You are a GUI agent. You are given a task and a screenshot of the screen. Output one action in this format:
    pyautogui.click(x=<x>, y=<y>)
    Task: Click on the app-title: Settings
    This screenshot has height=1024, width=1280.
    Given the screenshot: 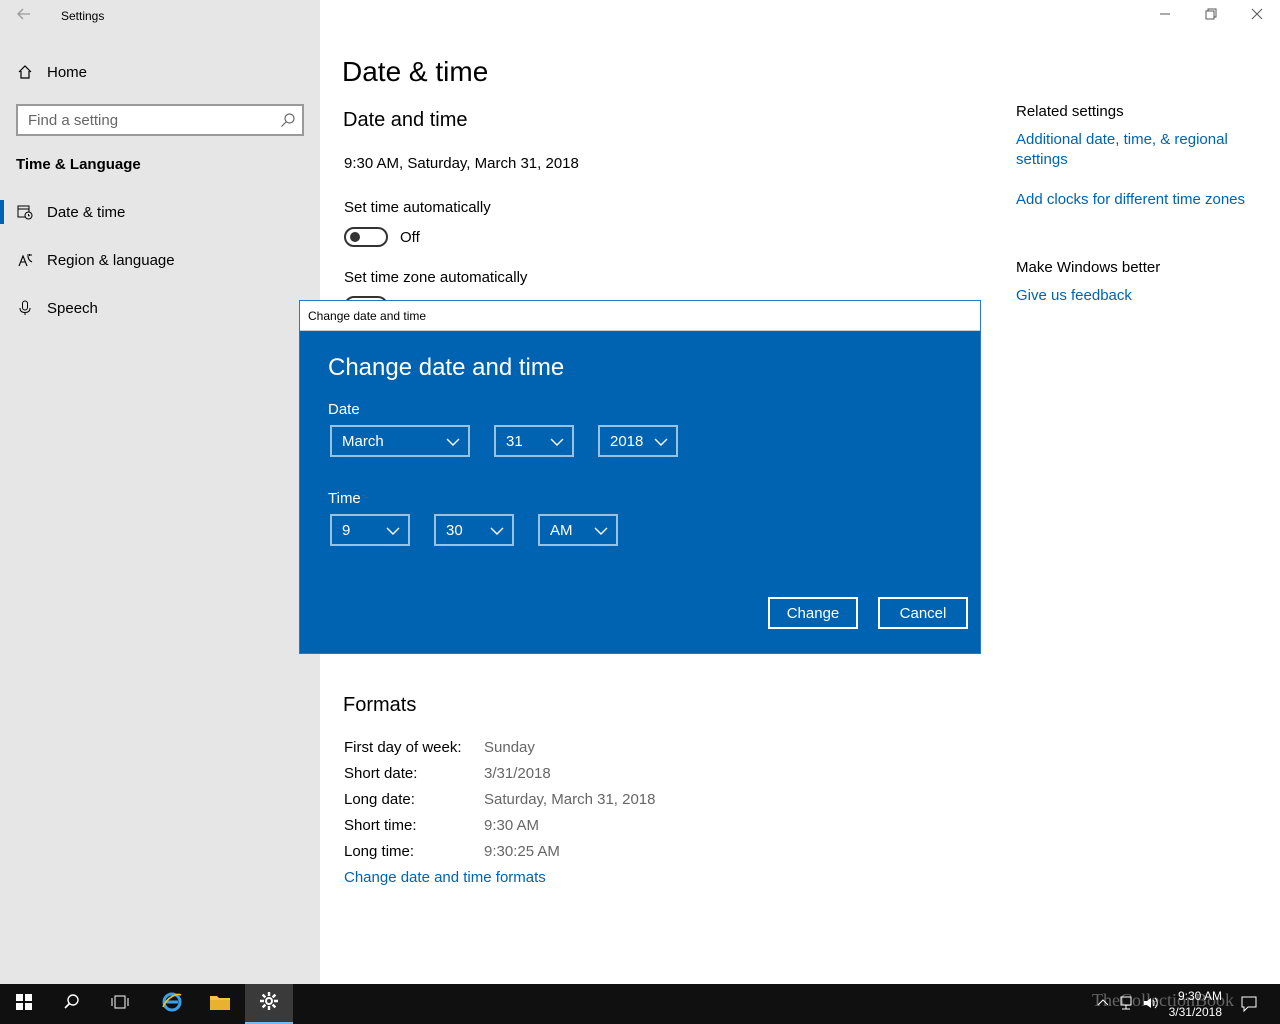 What is the action you would take?
    pyautogui.click(x=83, y=16)
    